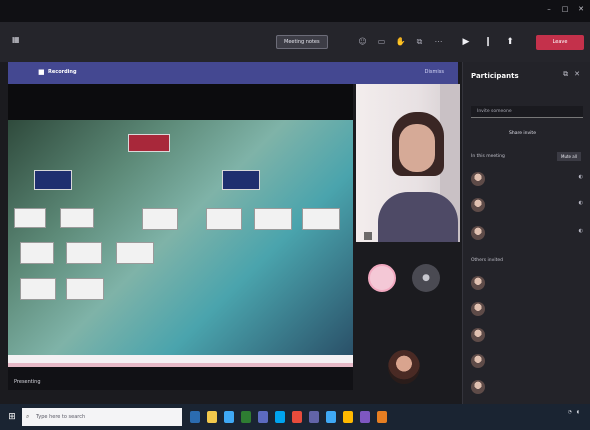  I want to click on close-icon: ✕, so click(577, 74).